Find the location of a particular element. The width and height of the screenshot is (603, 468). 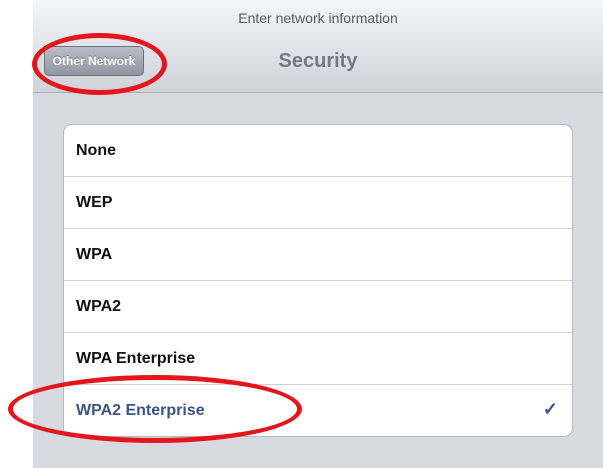

nav-prompt: Enter network information is located at coordinates (318, 18).